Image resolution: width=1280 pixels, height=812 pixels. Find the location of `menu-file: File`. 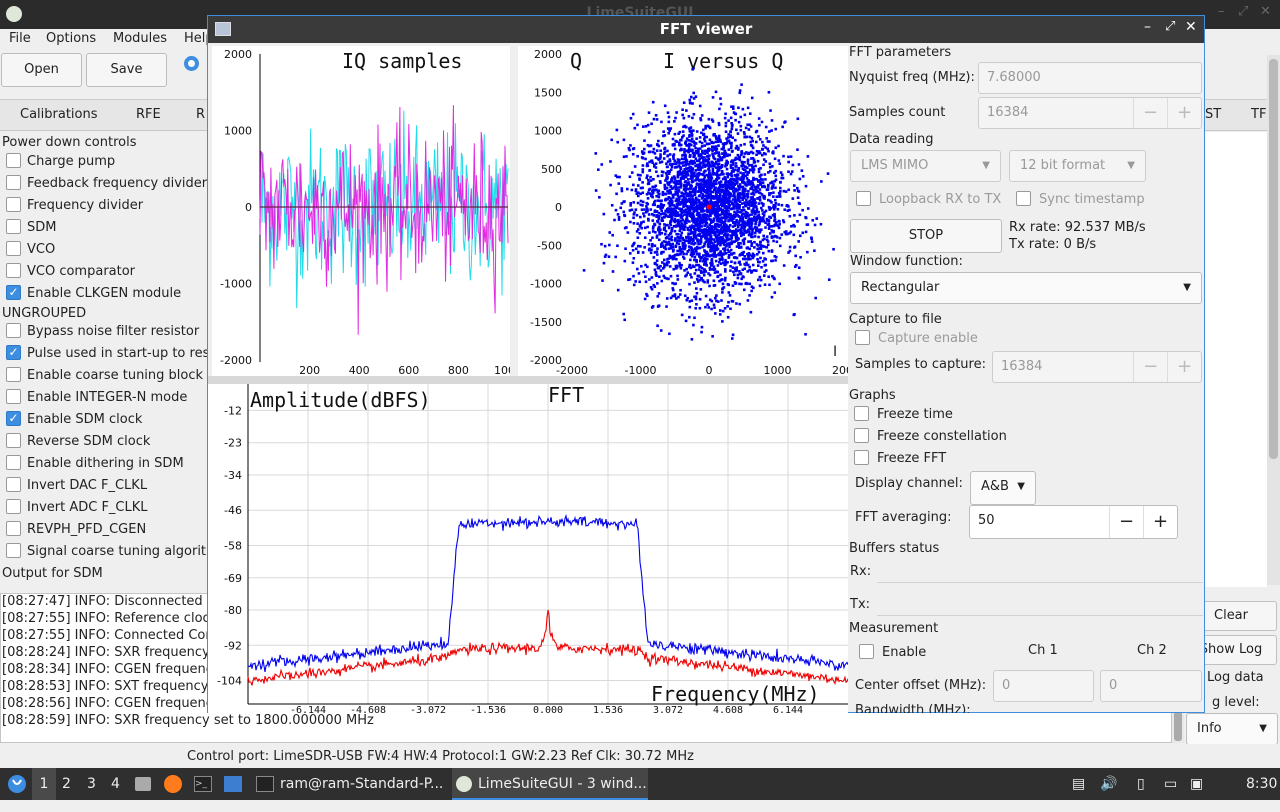

menu-file: File is located at coordinates (20, 38).